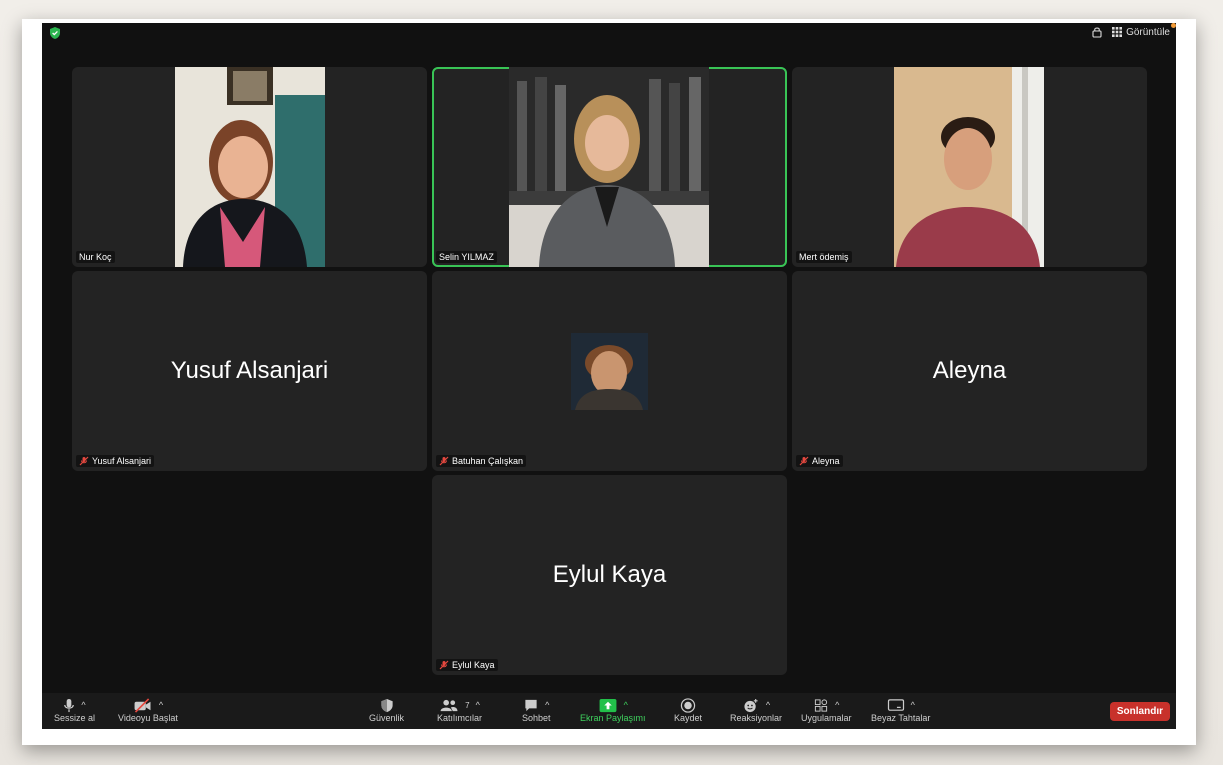 This screenshot has width=1223, height=765. I want to click on name-tag: Selin YILMAZ, so click(466, 257).